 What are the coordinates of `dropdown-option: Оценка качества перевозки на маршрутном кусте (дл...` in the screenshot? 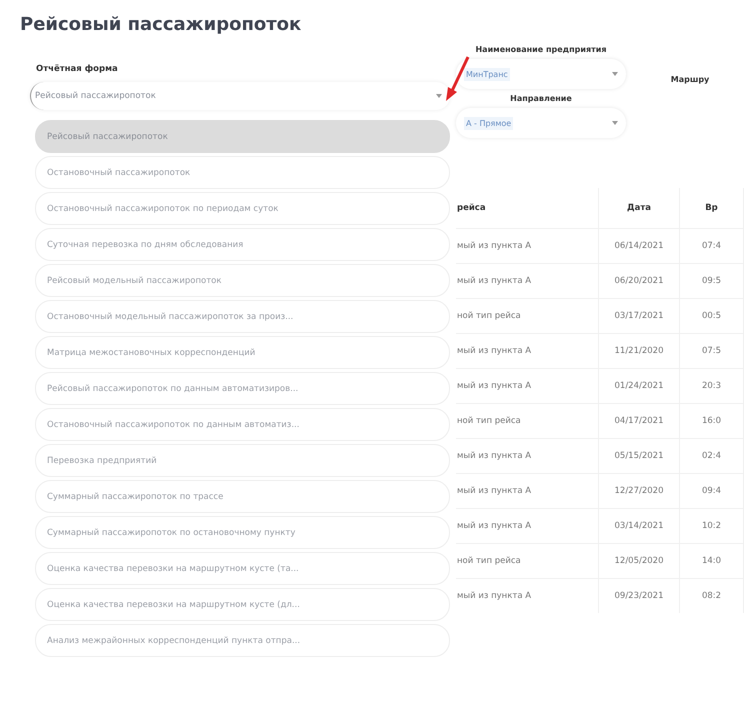 It's located at (242, 604).